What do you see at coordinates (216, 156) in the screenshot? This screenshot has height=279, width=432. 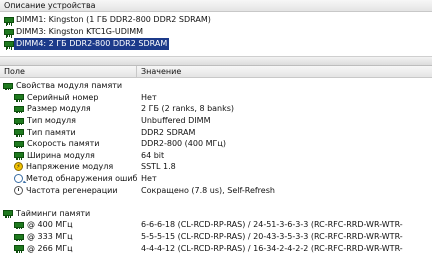 I see `property-row: Ширина модуля 64 bit` at bounding box center [216, 156].